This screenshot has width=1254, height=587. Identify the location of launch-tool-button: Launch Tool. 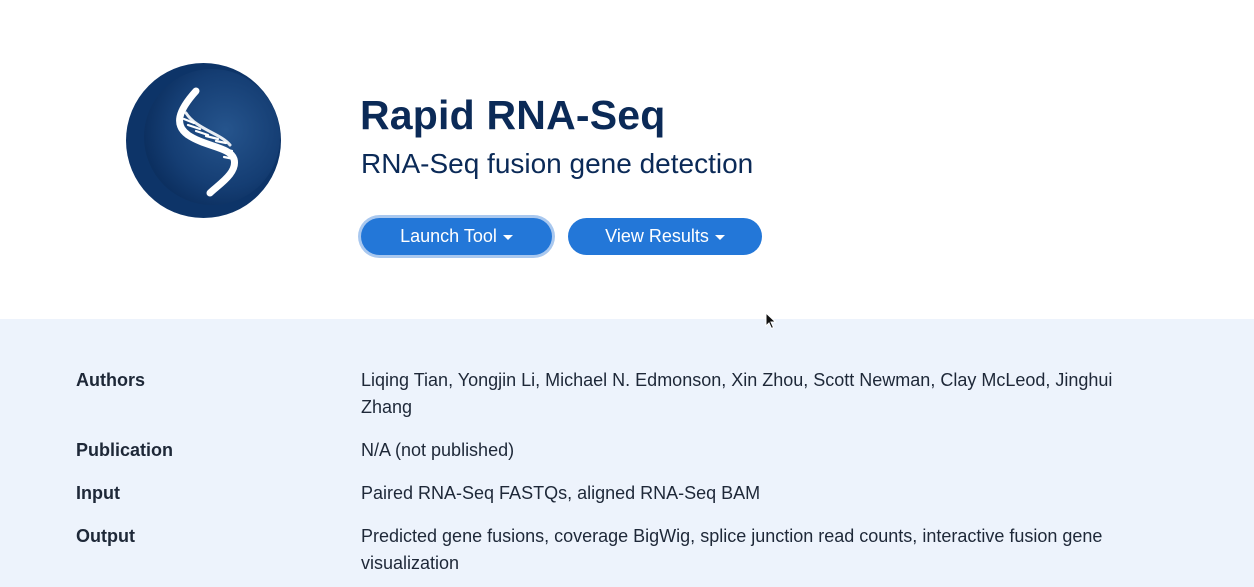
(456, 236).